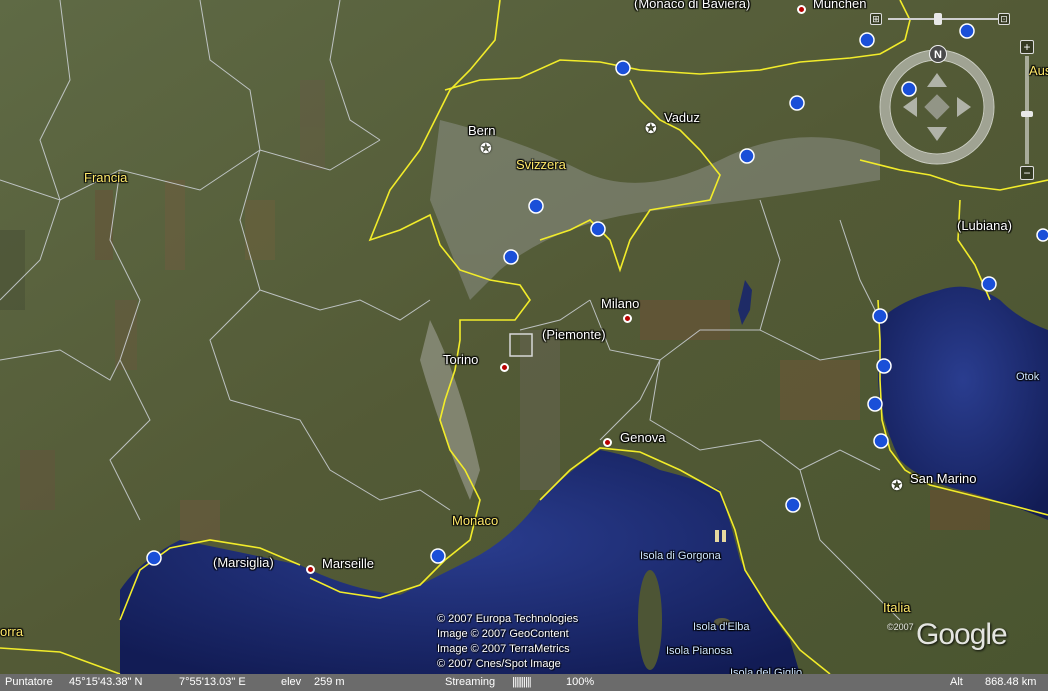 The width and height of the screenshot is (1048, 691). I want to click on label-munchen: München, so click(840, 5).